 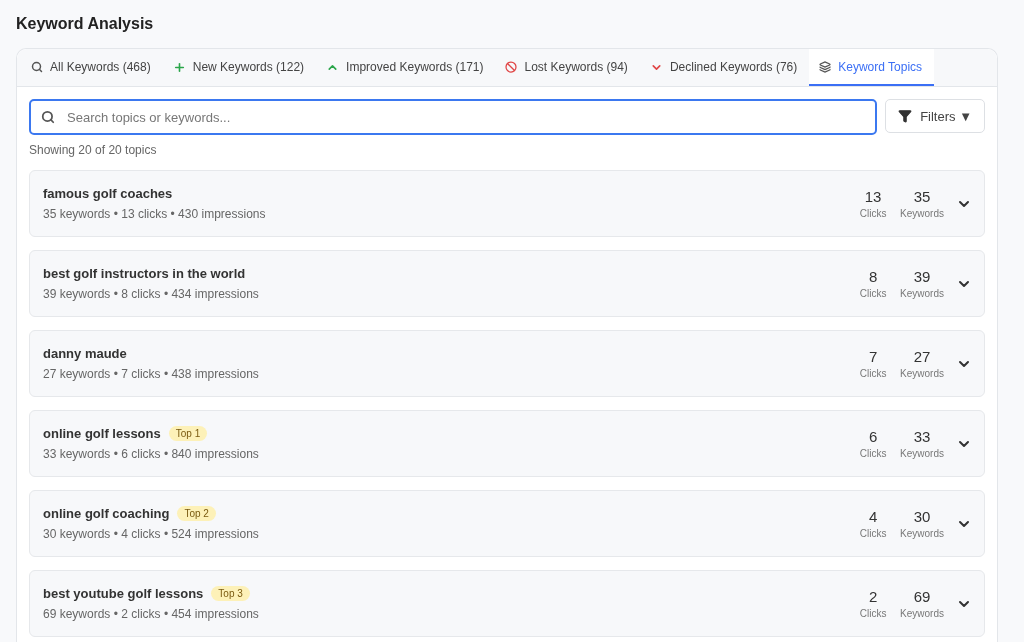 What do you see at coordinates (108, 193) in the screenshot?
I see `topic-name: famous golf coaches` at bounding box center [108, 193].